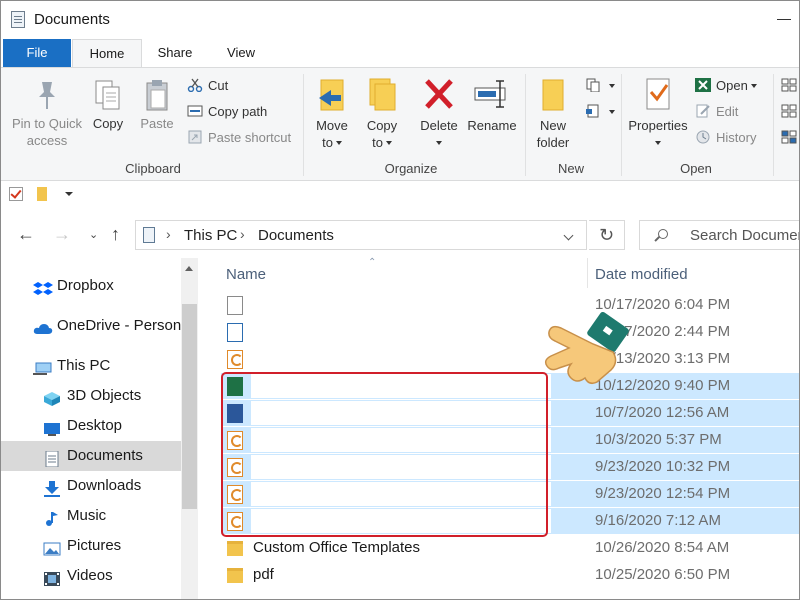  Describe the element at coordinates (716, 112) in the screenshot. I see `edit-button: Edit` at that location.